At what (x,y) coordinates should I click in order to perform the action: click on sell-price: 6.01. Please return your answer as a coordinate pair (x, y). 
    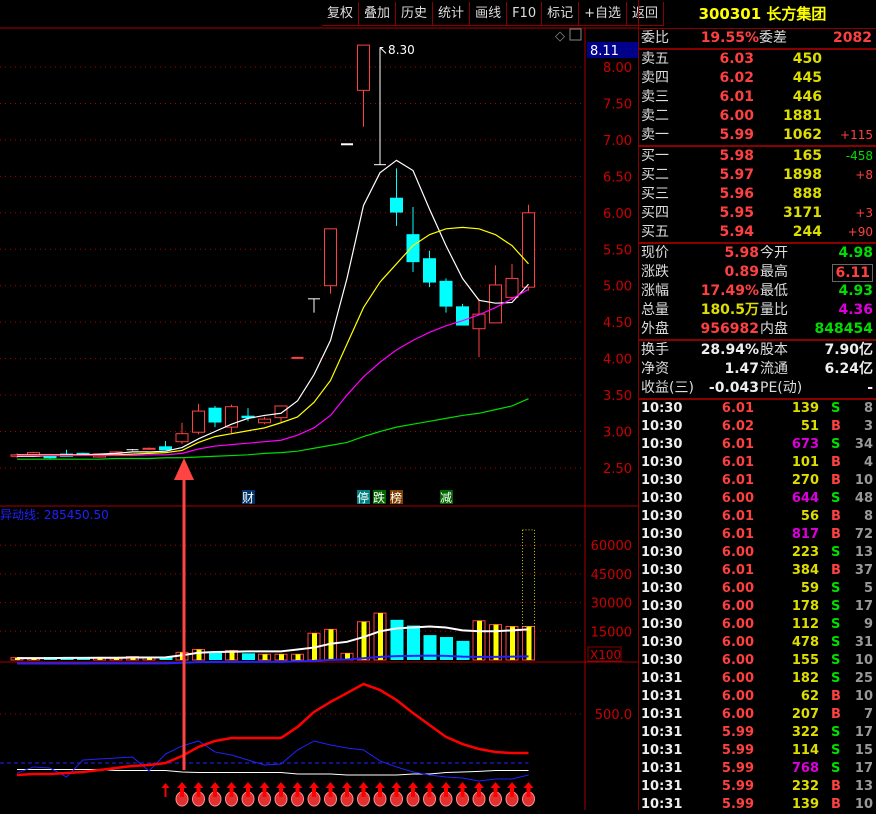
    Looking at the image, I should click on (736, 97).